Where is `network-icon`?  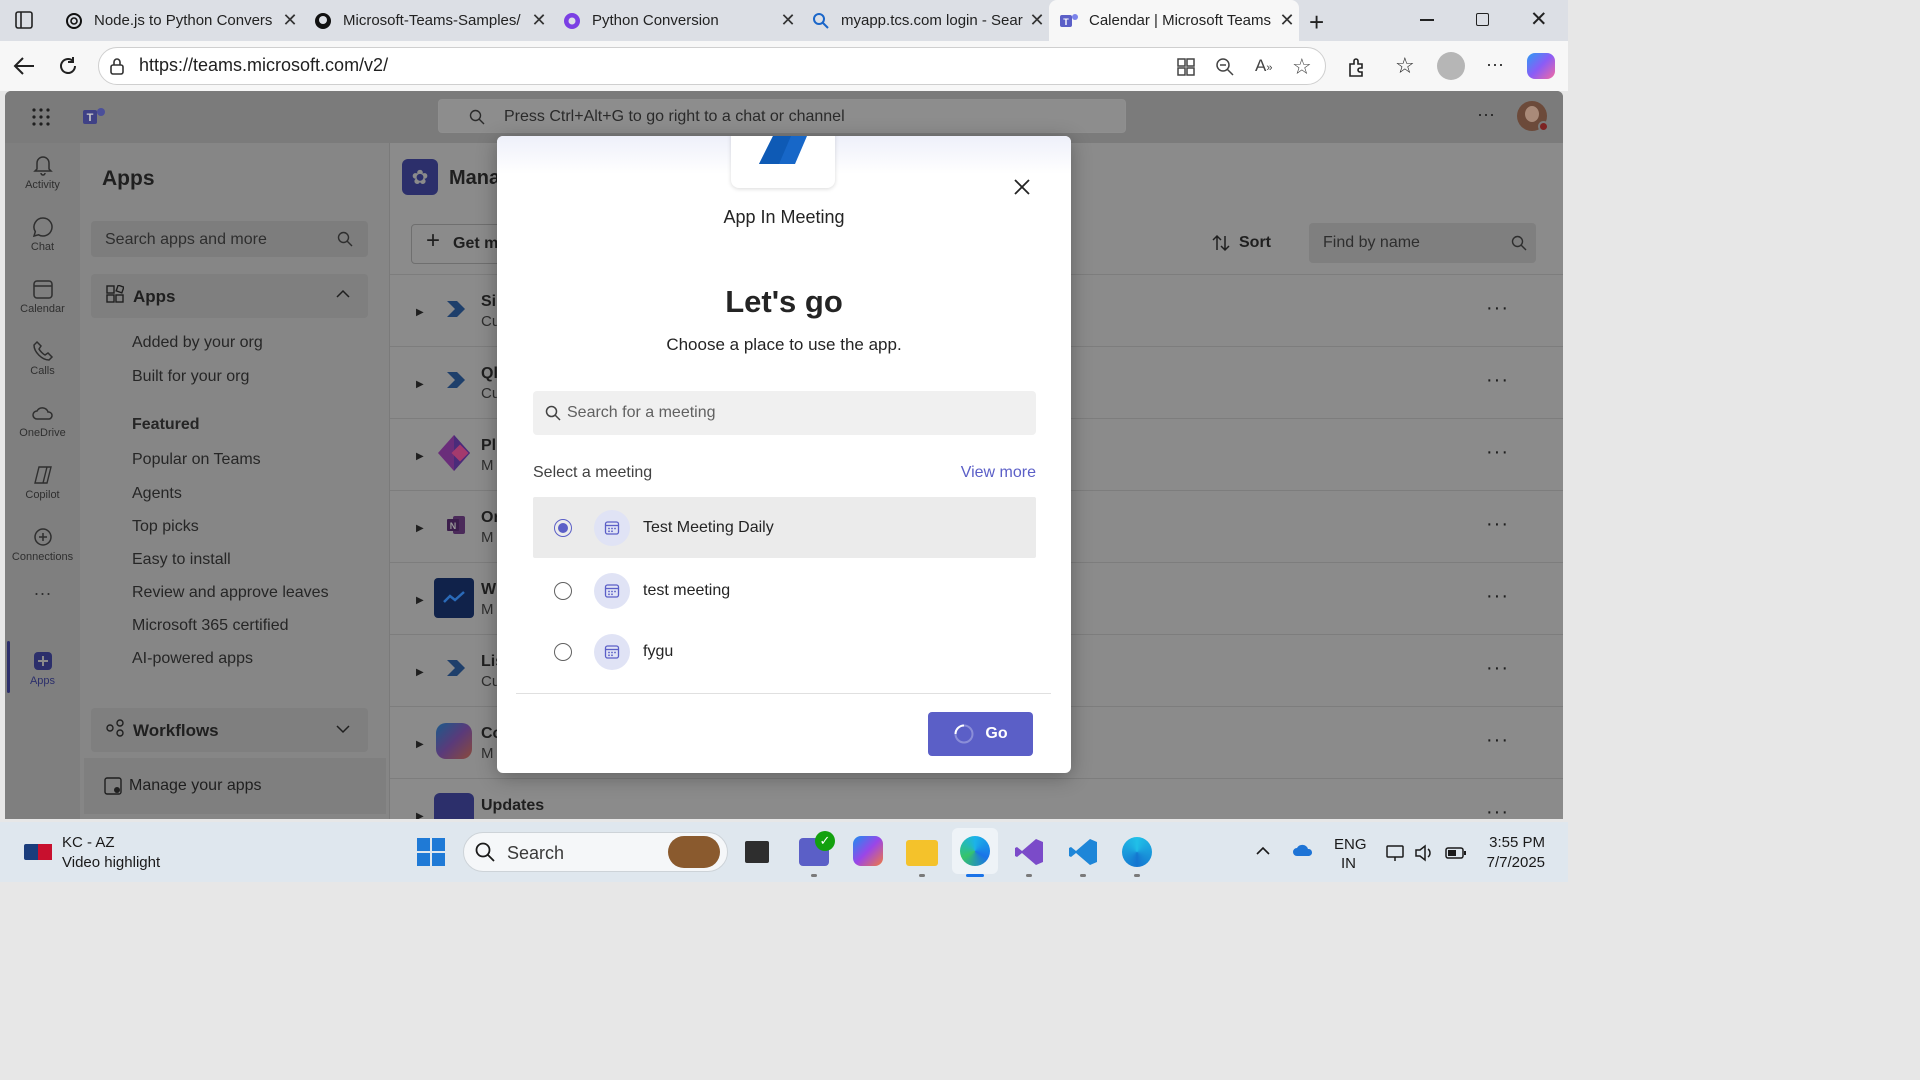 network-icon is located at coordinates (1396, 853).